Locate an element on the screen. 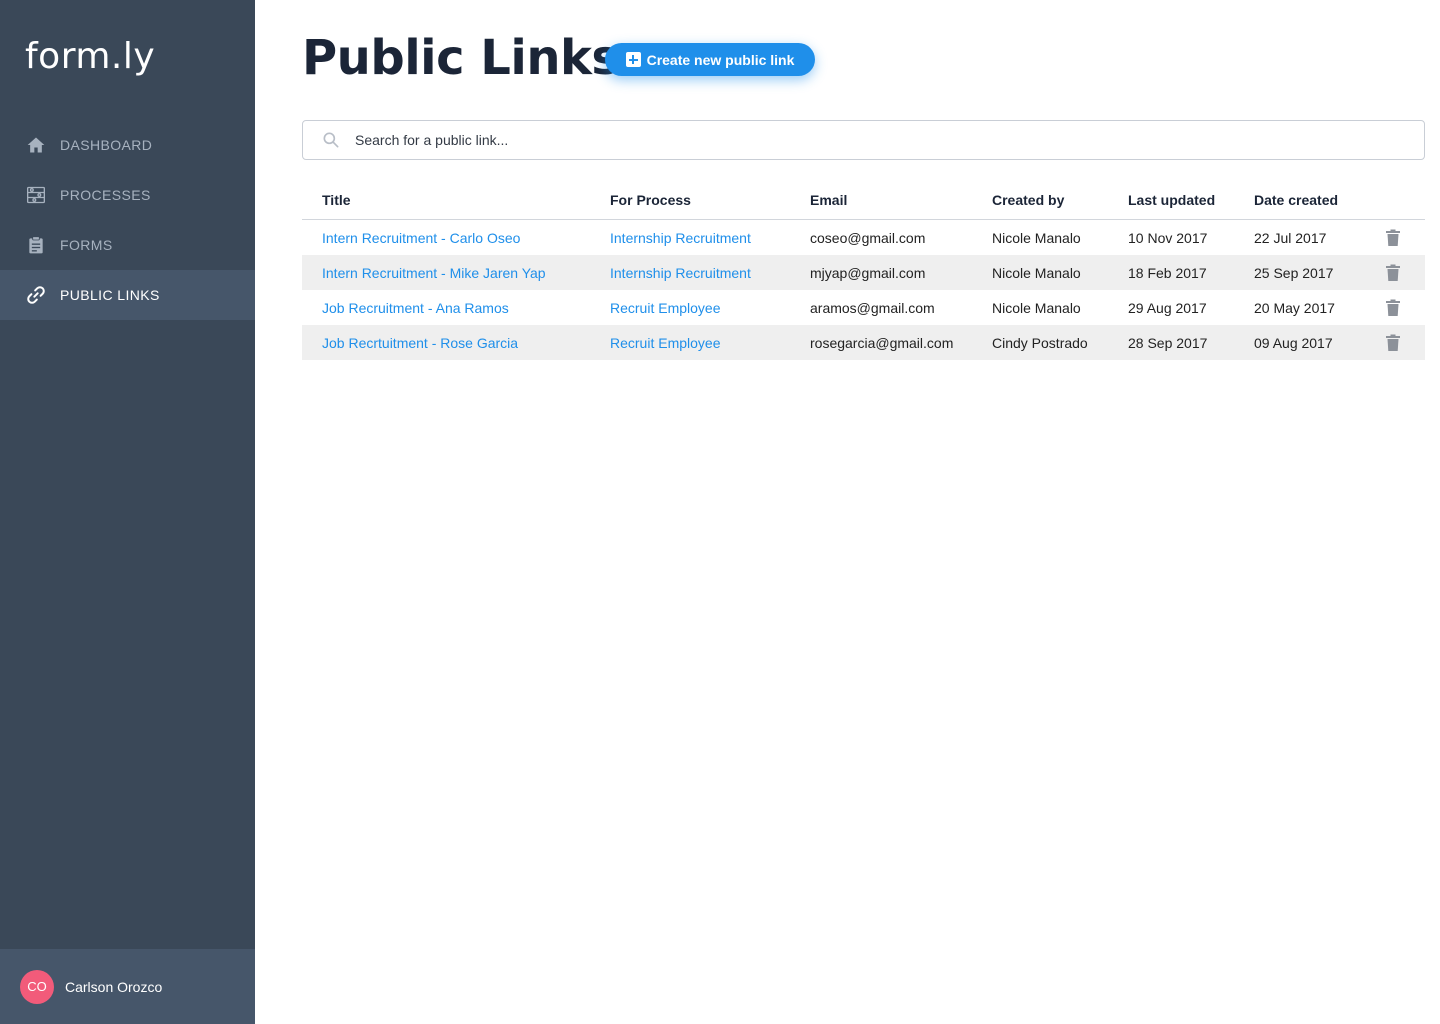 The image size is (1440, 1024). row-email: rosegarcia@gmail.com is located at coordinates (882, 342).